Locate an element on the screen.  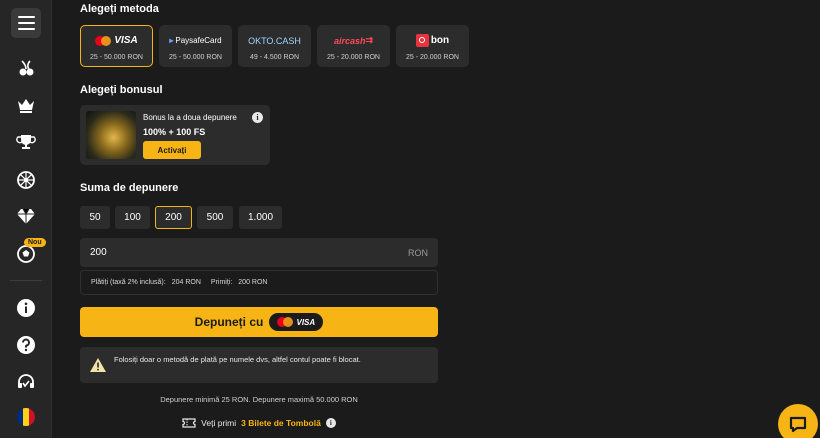
bon-icon is located at coordinates (422, 40).